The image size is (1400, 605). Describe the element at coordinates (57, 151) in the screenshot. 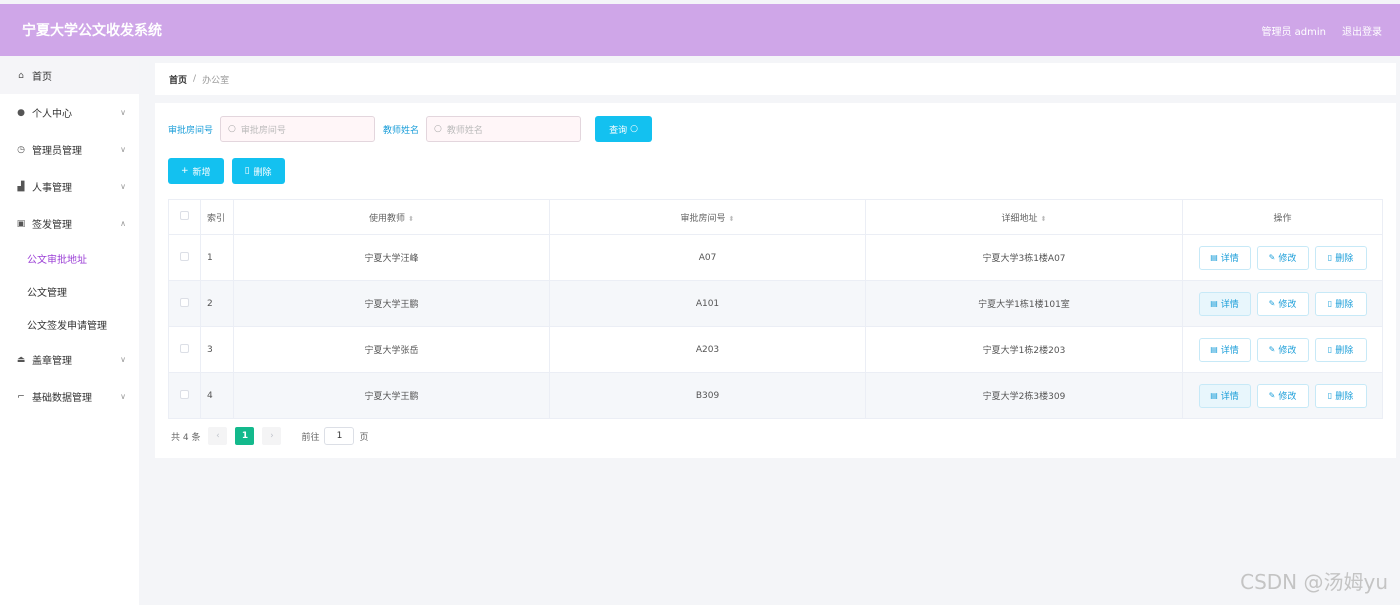

I see `sidebar-item-label: 管理员管理` at that location.